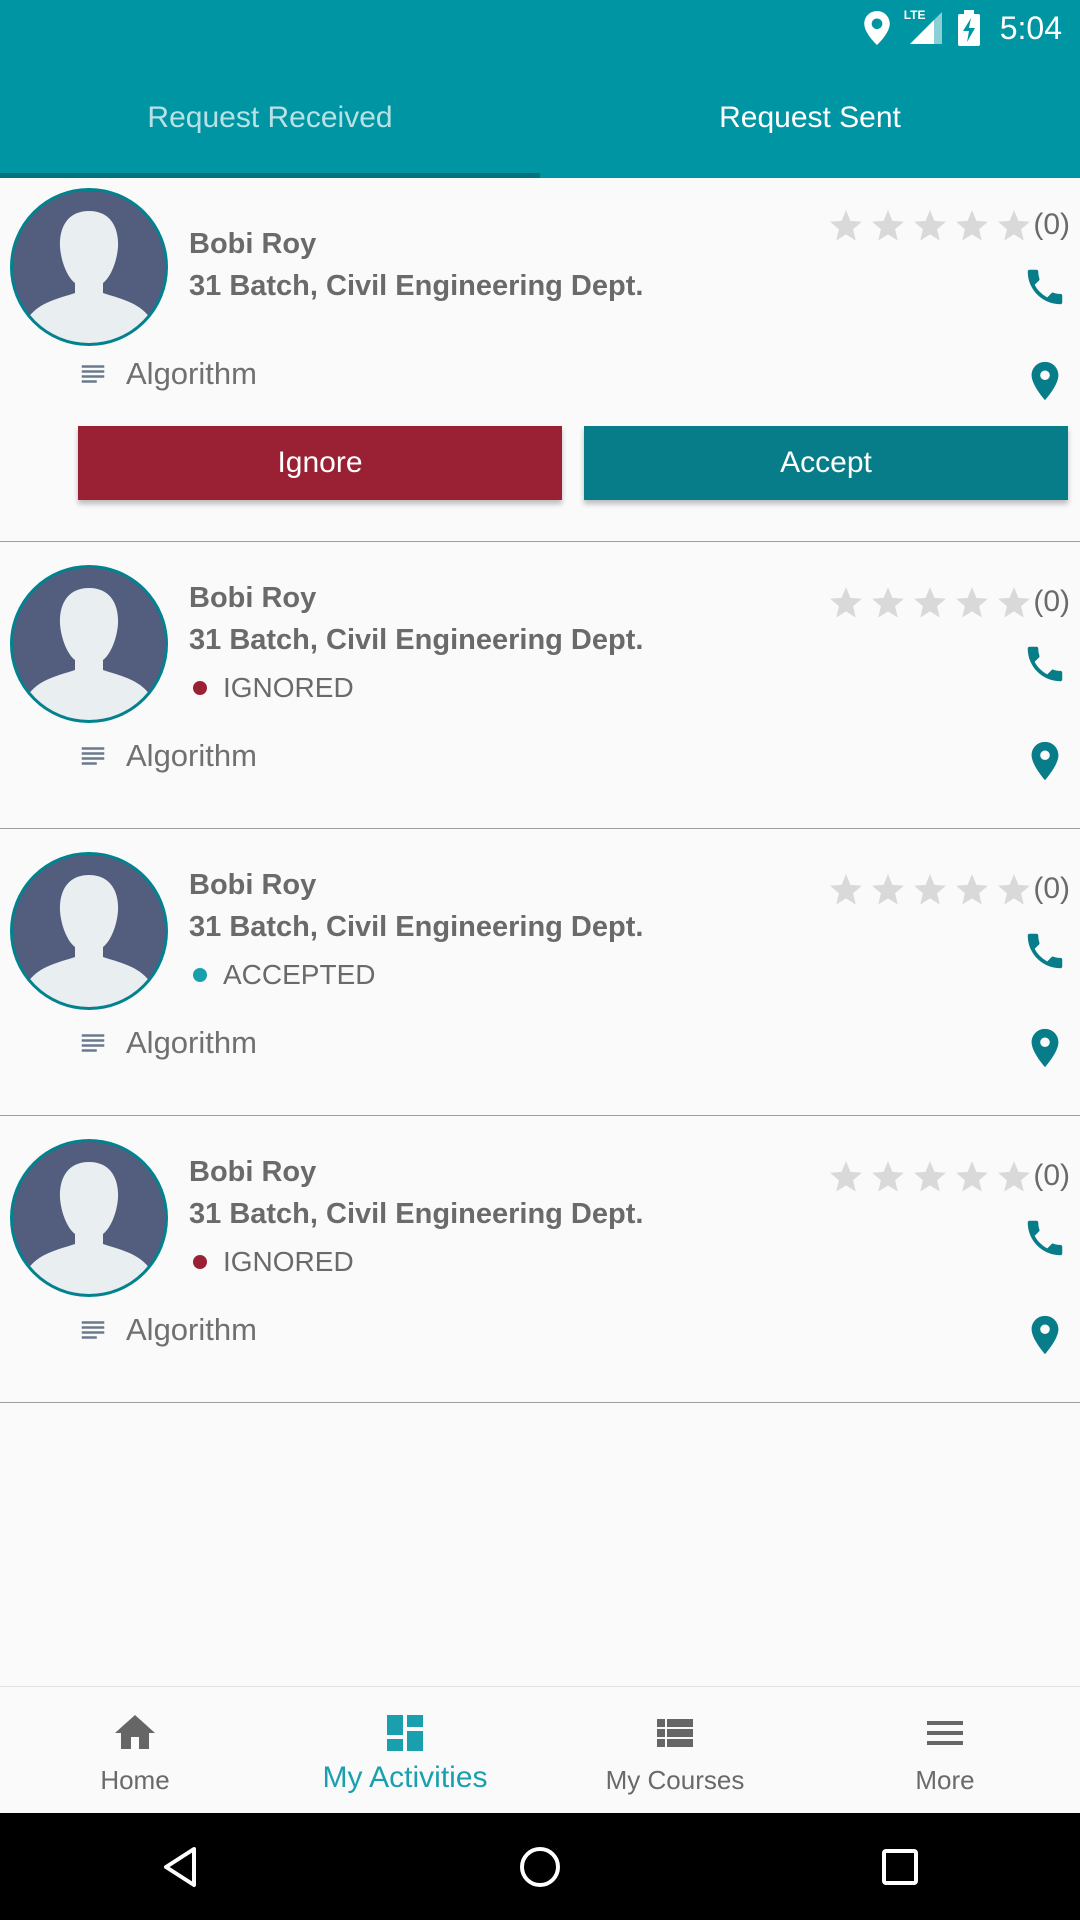 Image resolution: width=1080 pixels, height=1920 pixels. Describe the element at coordinates (945, 1750) in the screenshot. I see `nav-more: More` at that location.